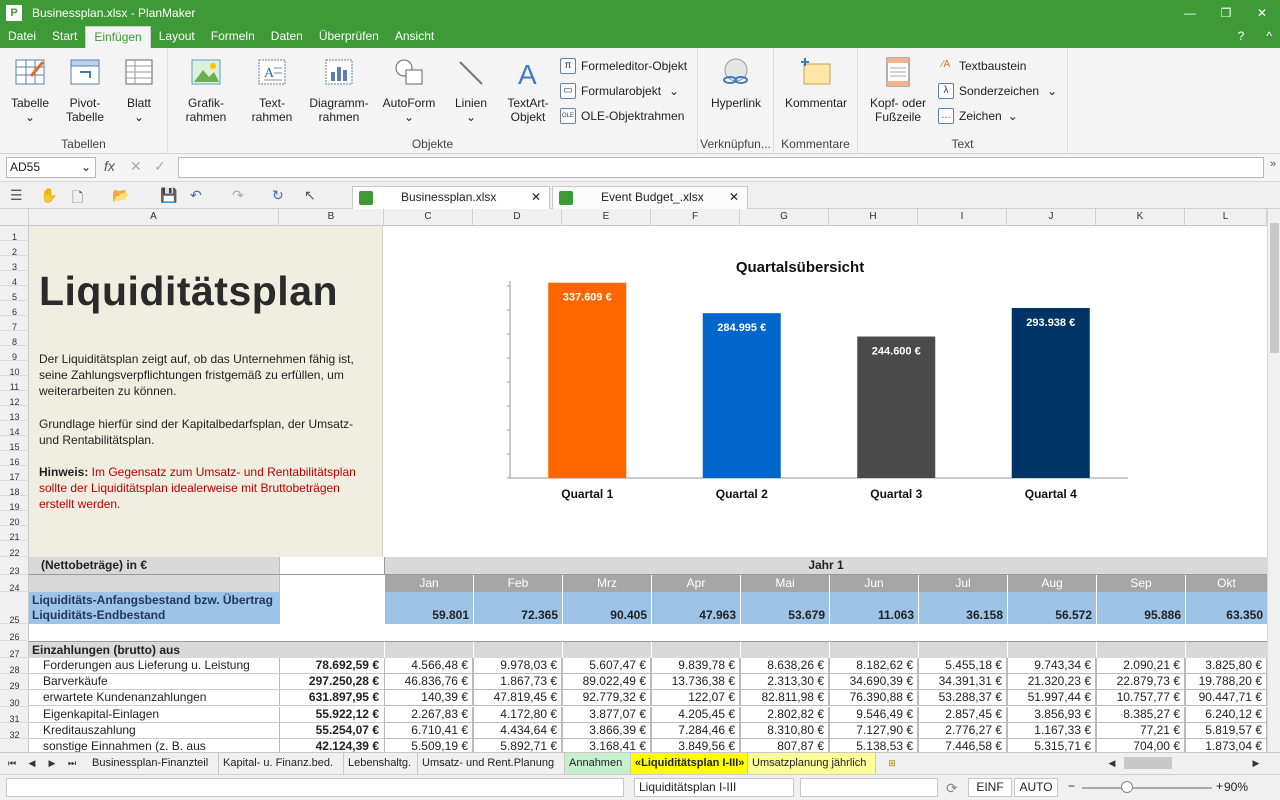 This screenshot has width=1280, height=800. I want to click on item-value: 4.434,64 €, so click(517, 731).